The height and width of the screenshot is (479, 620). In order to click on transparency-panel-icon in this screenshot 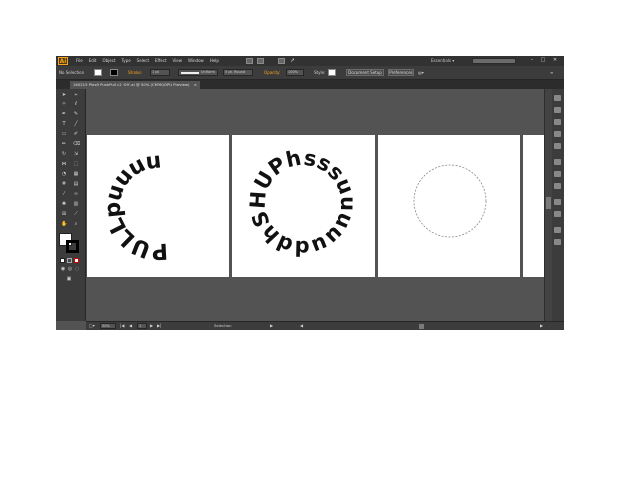, I will do `click(557, 186)`.